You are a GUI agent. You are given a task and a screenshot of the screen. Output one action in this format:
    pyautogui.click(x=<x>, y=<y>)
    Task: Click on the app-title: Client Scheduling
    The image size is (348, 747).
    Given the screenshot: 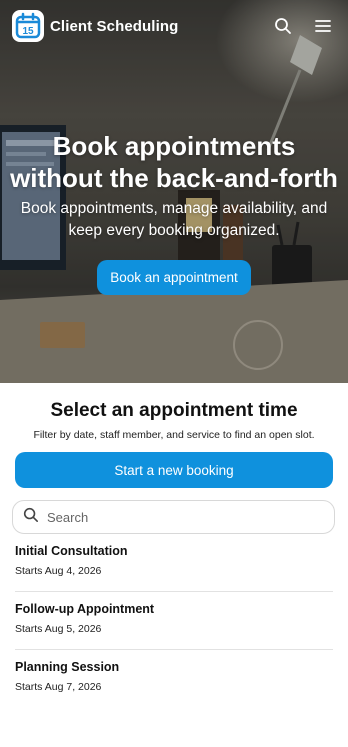 What is the action you would take?
    pyautogui.click(x=114, y=26)
    